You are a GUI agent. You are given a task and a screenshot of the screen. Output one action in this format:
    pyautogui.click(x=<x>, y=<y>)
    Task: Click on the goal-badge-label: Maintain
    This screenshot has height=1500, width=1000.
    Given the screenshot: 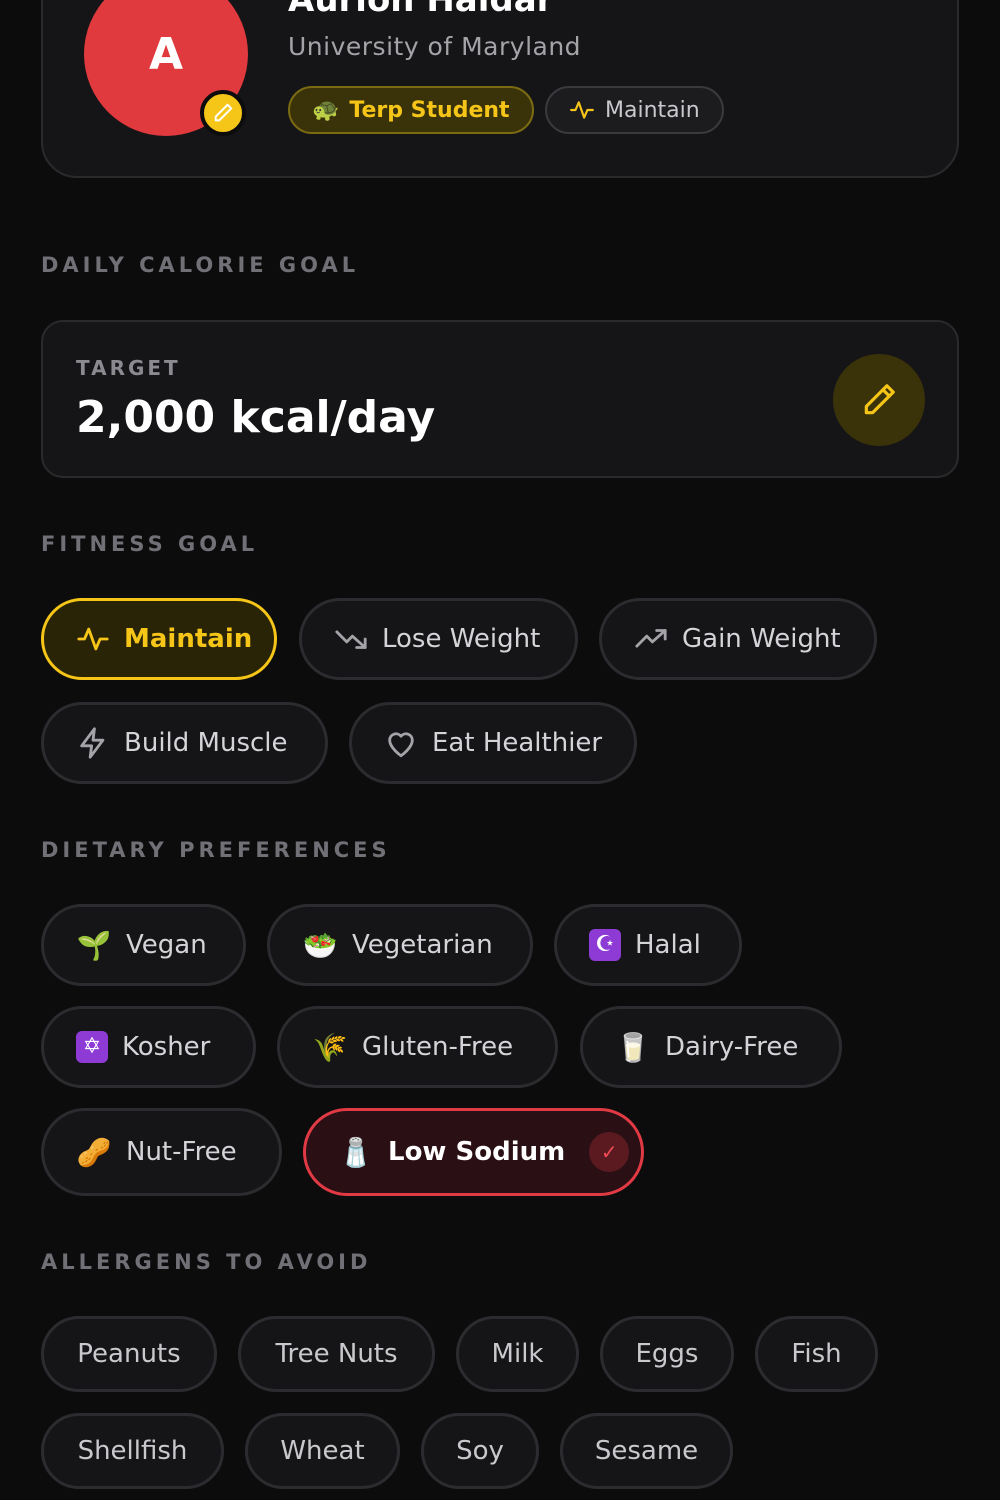 What is the action you would take?
    pyautogui.click(x=652, y=110)
    